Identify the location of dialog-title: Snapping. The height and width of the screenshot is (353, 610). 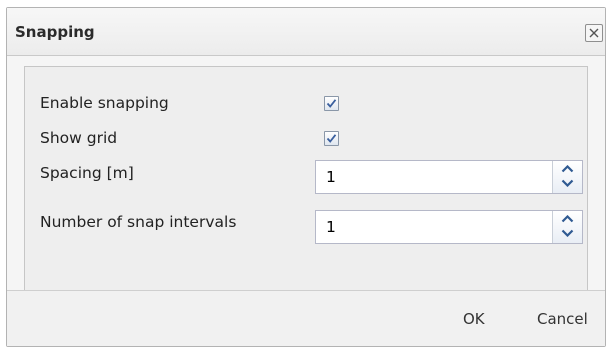
(55, 32).